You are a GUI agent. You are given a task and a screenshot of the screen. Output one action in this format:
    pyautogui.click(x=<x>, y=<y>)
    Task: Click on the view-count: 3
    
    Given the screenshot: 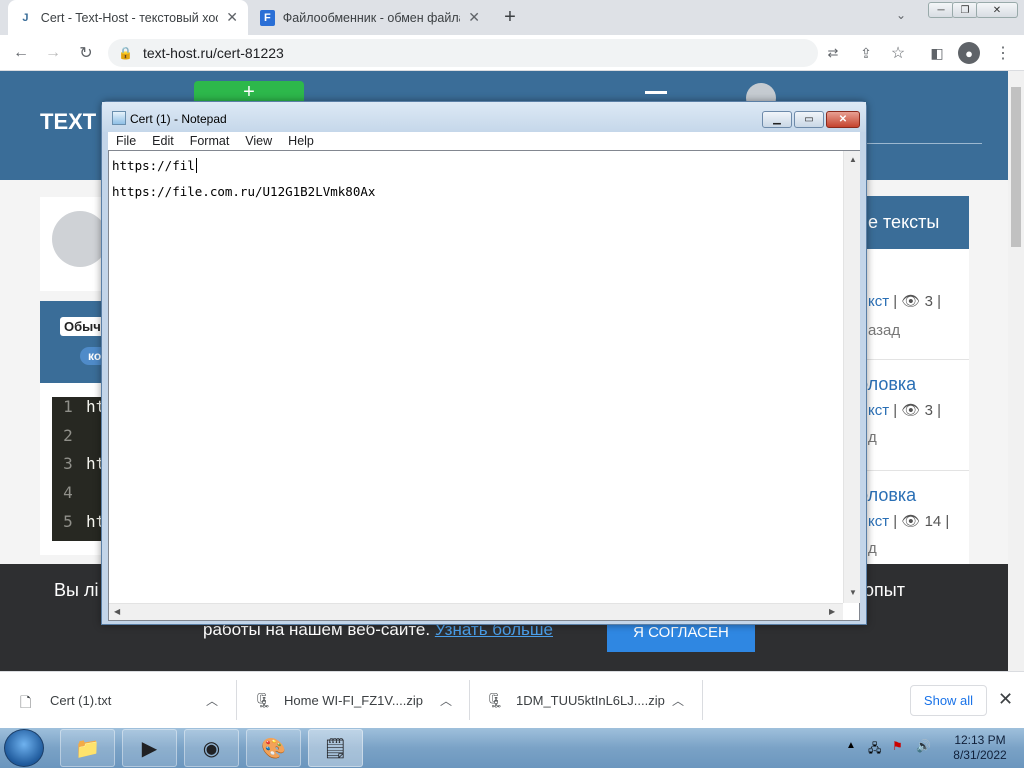 What is the action you would take?
    pyautogui.click(x=928, y=410)
    